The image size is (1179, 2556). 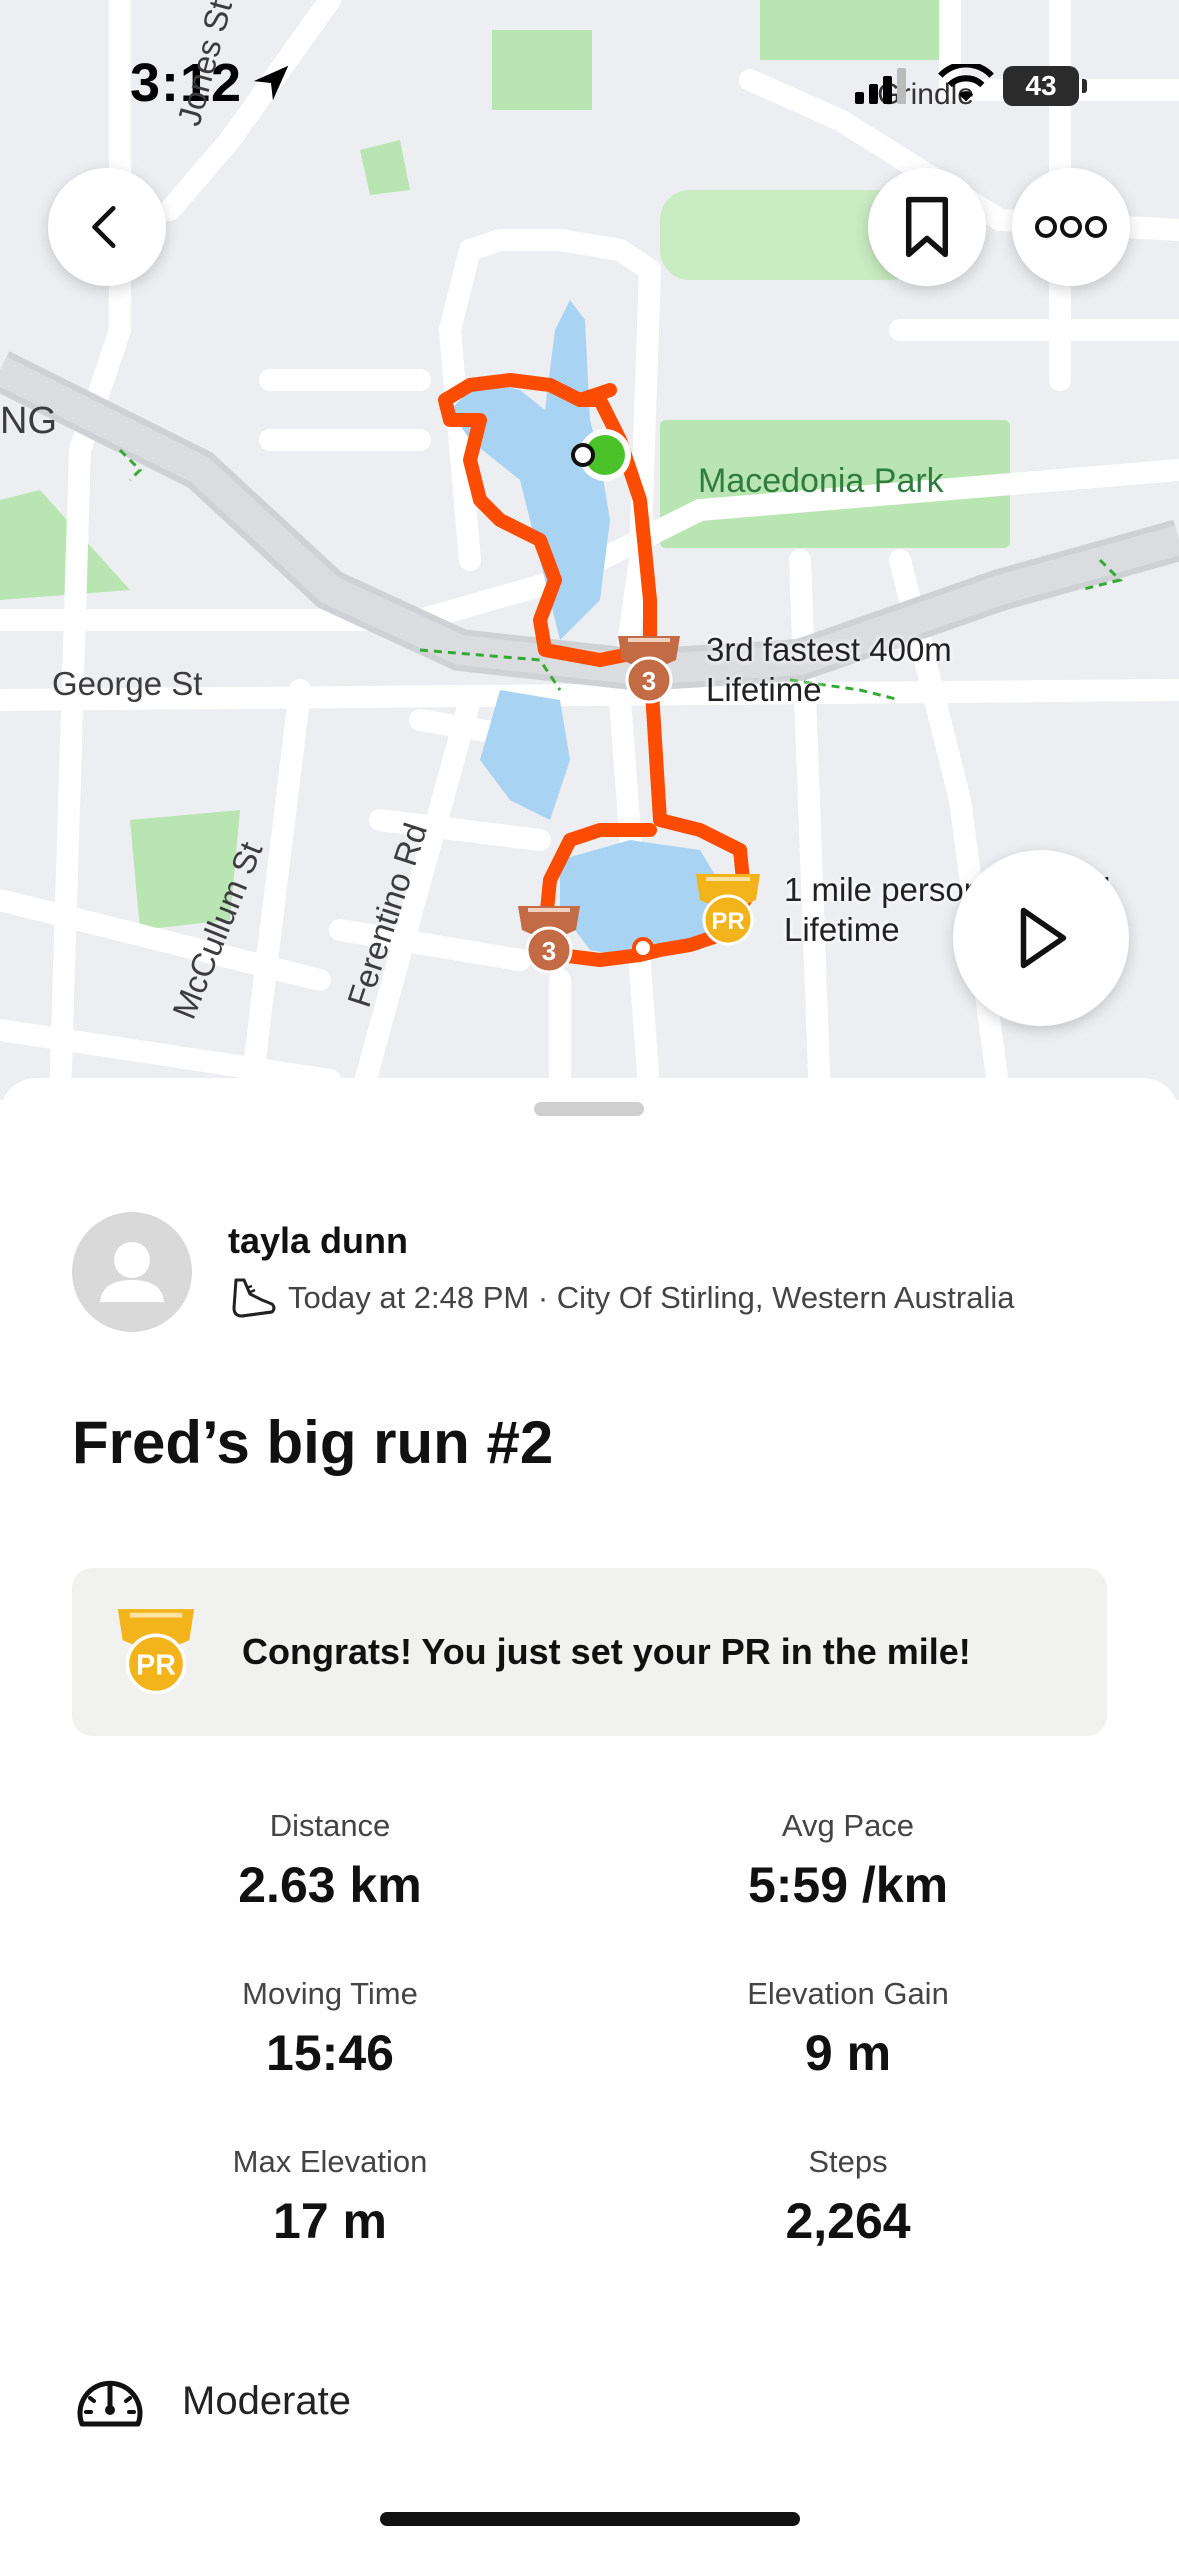 I want to click on stat-moving-time: Moving Time 15:46, so click(x=330, y=2029).